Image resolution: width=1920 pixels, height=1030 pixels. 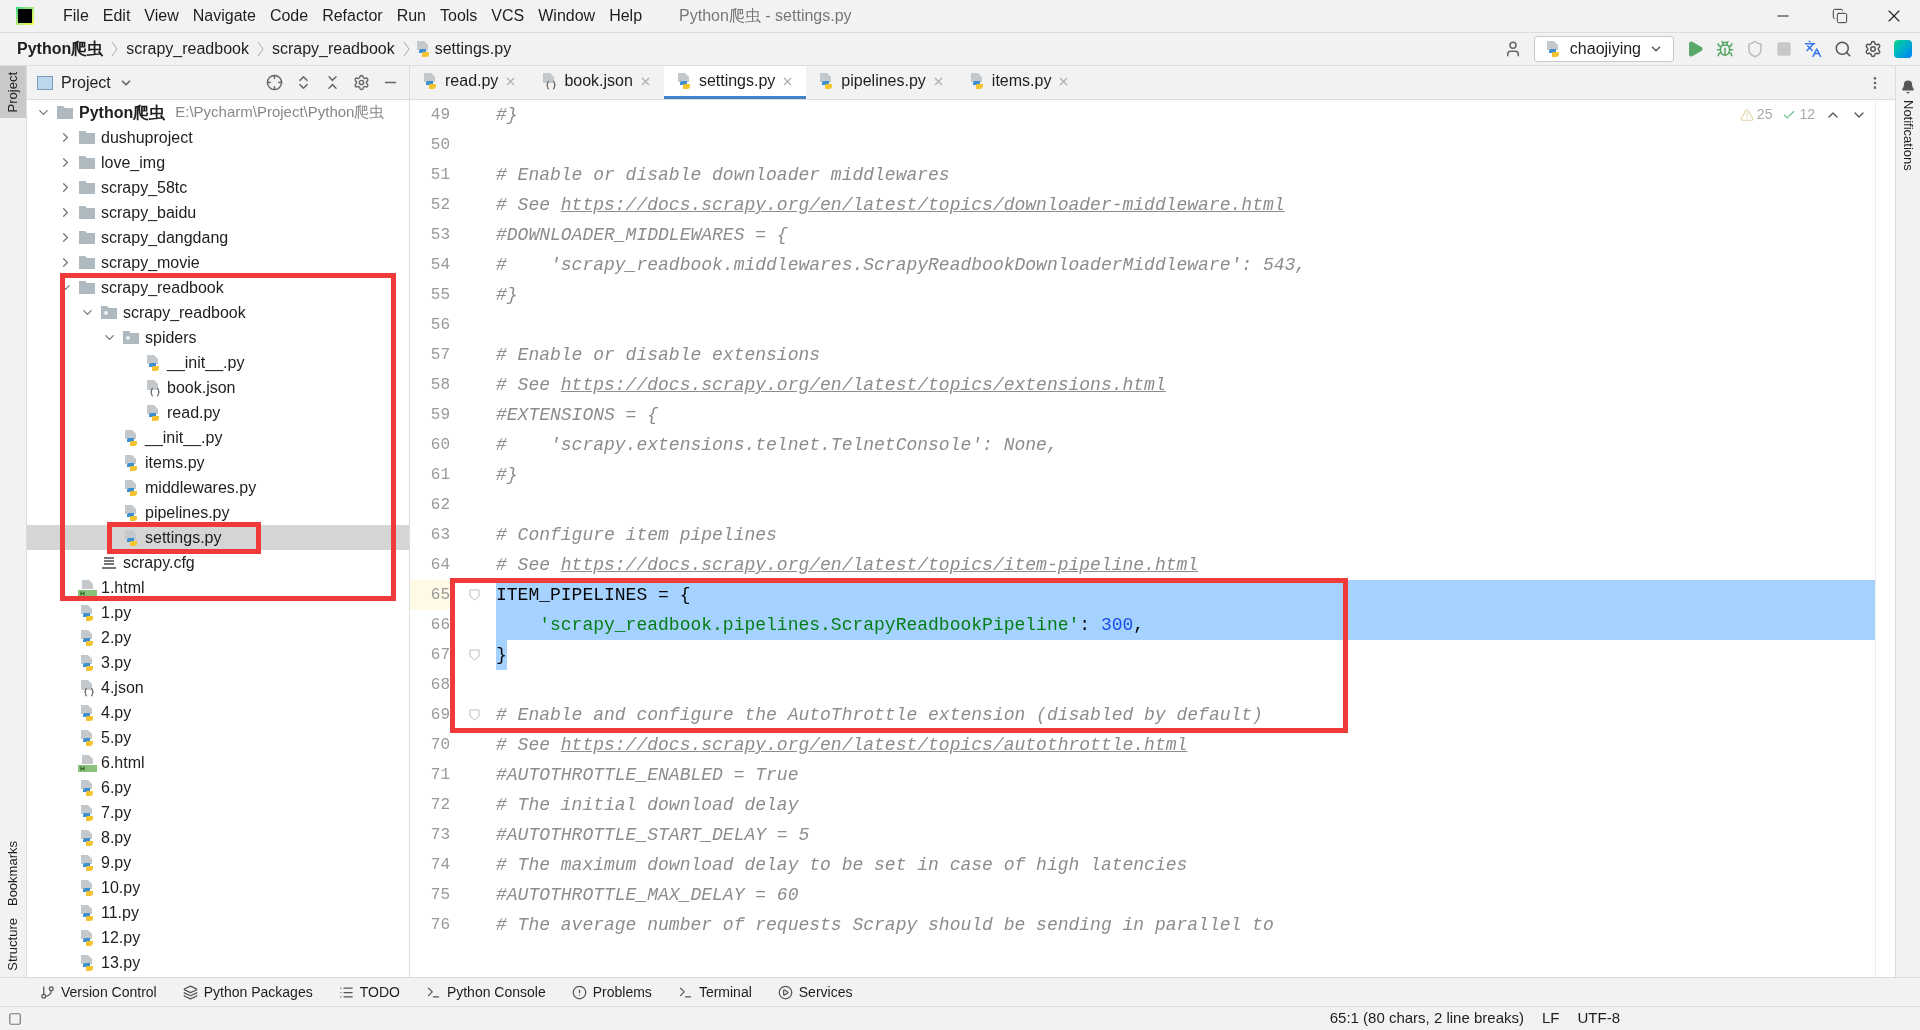 I want to click on tree-item: 4.json, so click(x=218, y=687).